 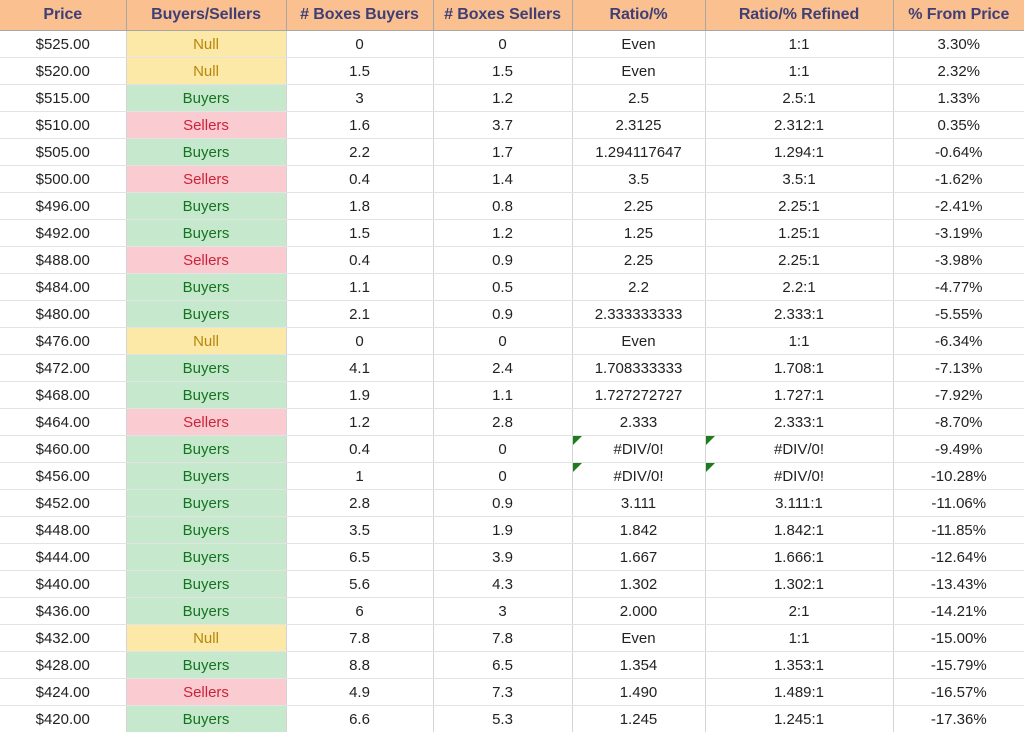 I want to click on cell-boxes-sellers: 1.5, so click(x=502, y=71).